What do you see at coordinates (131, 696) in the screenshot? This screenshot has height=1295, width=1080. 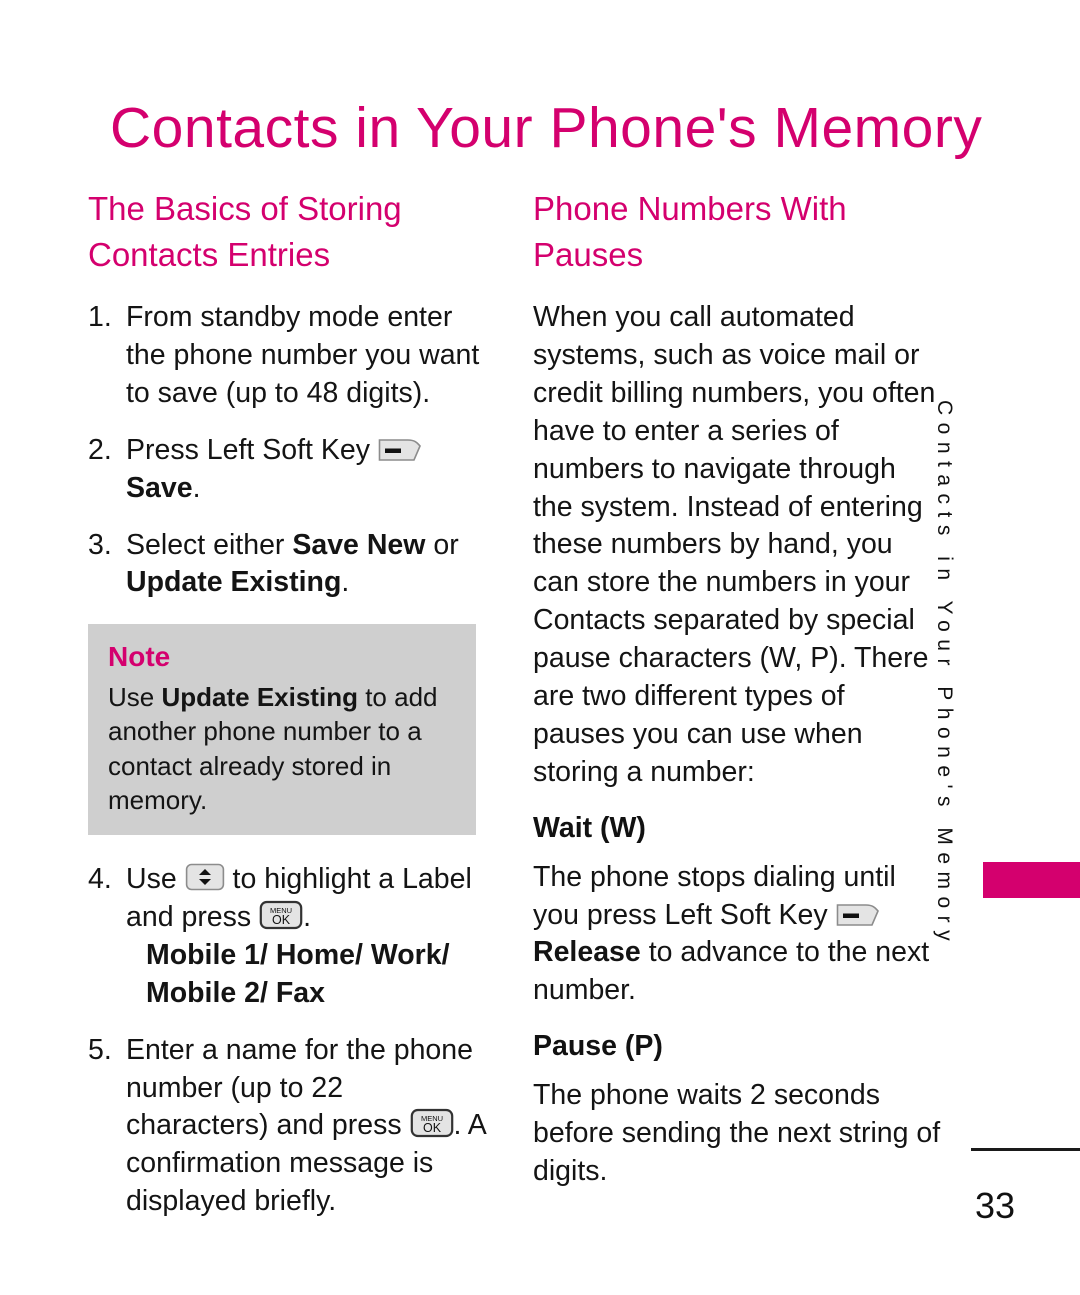 I see `note-text-before: Use` at bounding box center [131, 696].